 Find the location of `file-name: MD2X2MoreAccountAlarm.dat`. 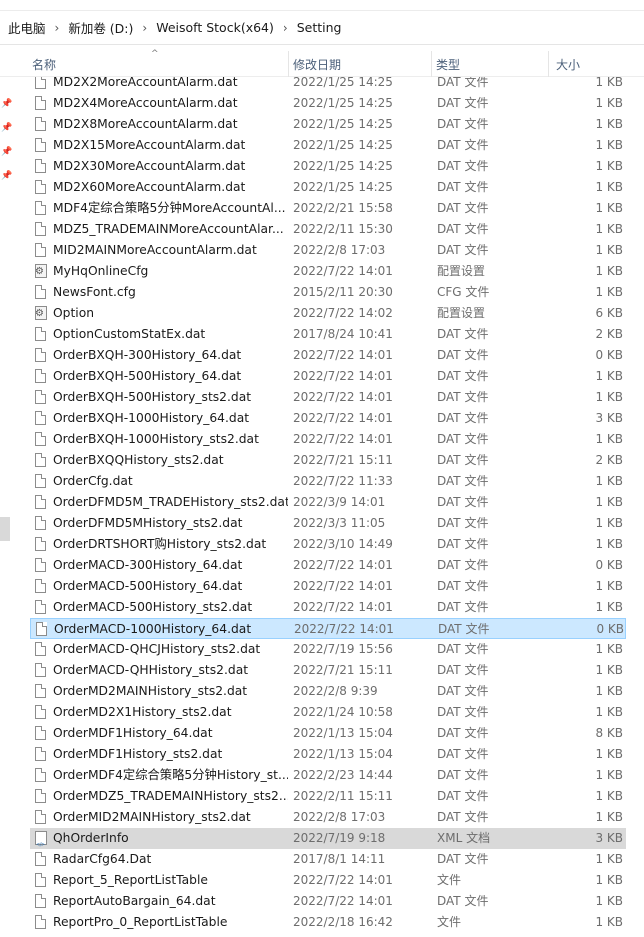

file-name: MD2X2MoreAccountAlarm.dat is located at coordinates (170, 85).